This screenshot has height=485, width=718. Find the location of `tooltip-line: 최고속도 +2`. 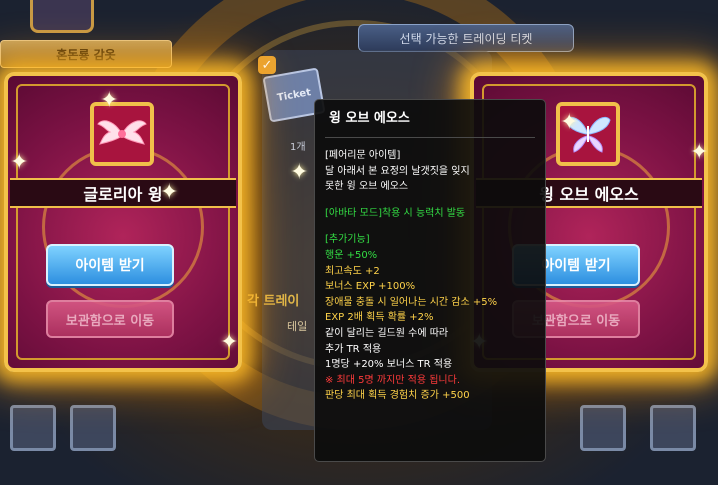

tooltip-line: 최고속도 +2 is located at coordinates (352, 271).